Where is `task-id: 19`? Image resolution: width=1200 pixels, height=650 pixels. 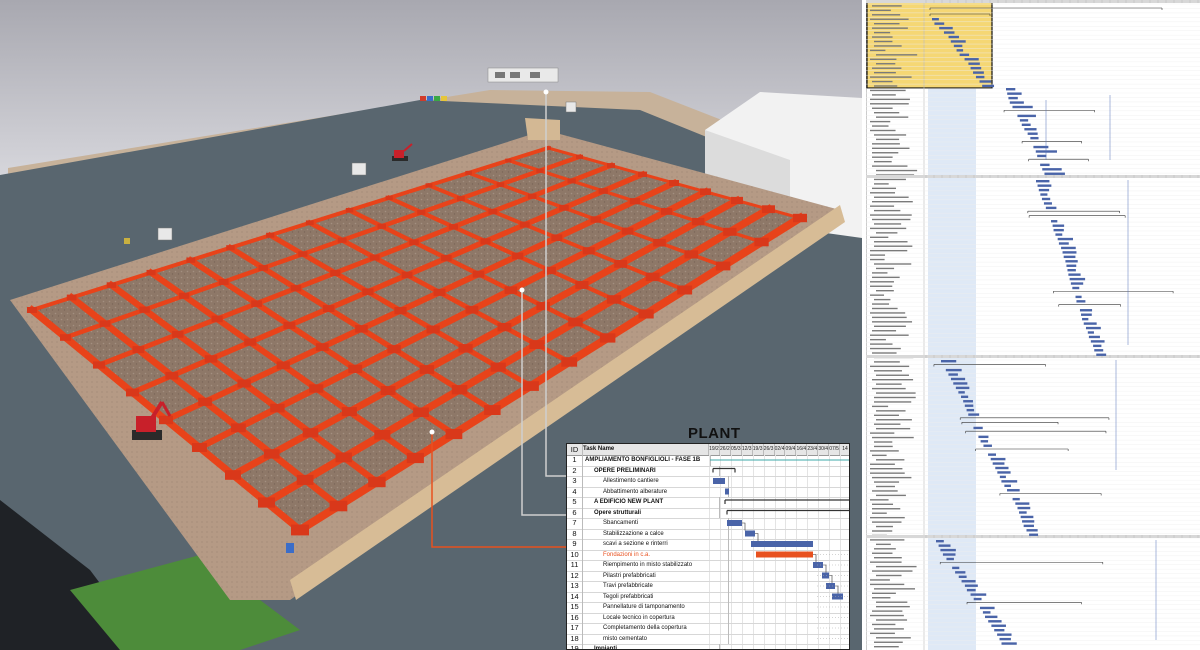 task-id: 19 is located at coordinates (575, 646).